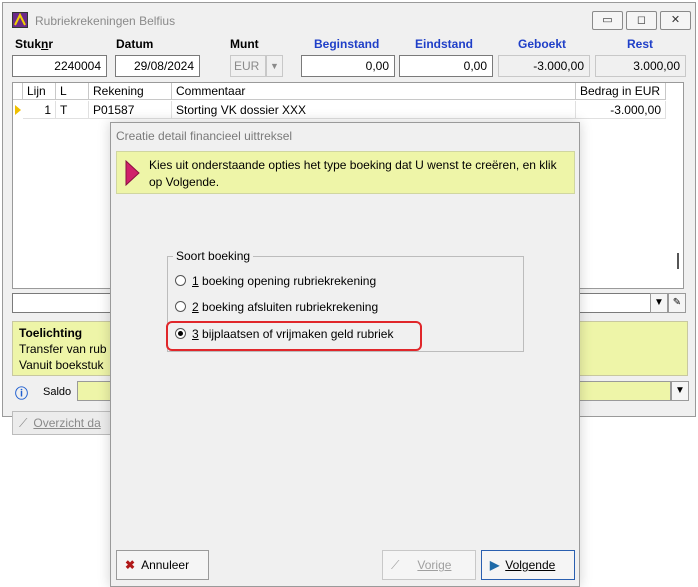 The width and height of the screenshot is (698, 587). What do you see at coordinates (39, 91) in the screenshot?
I see `column-header-lijn: Lijn` at bounding box center [39, 91].